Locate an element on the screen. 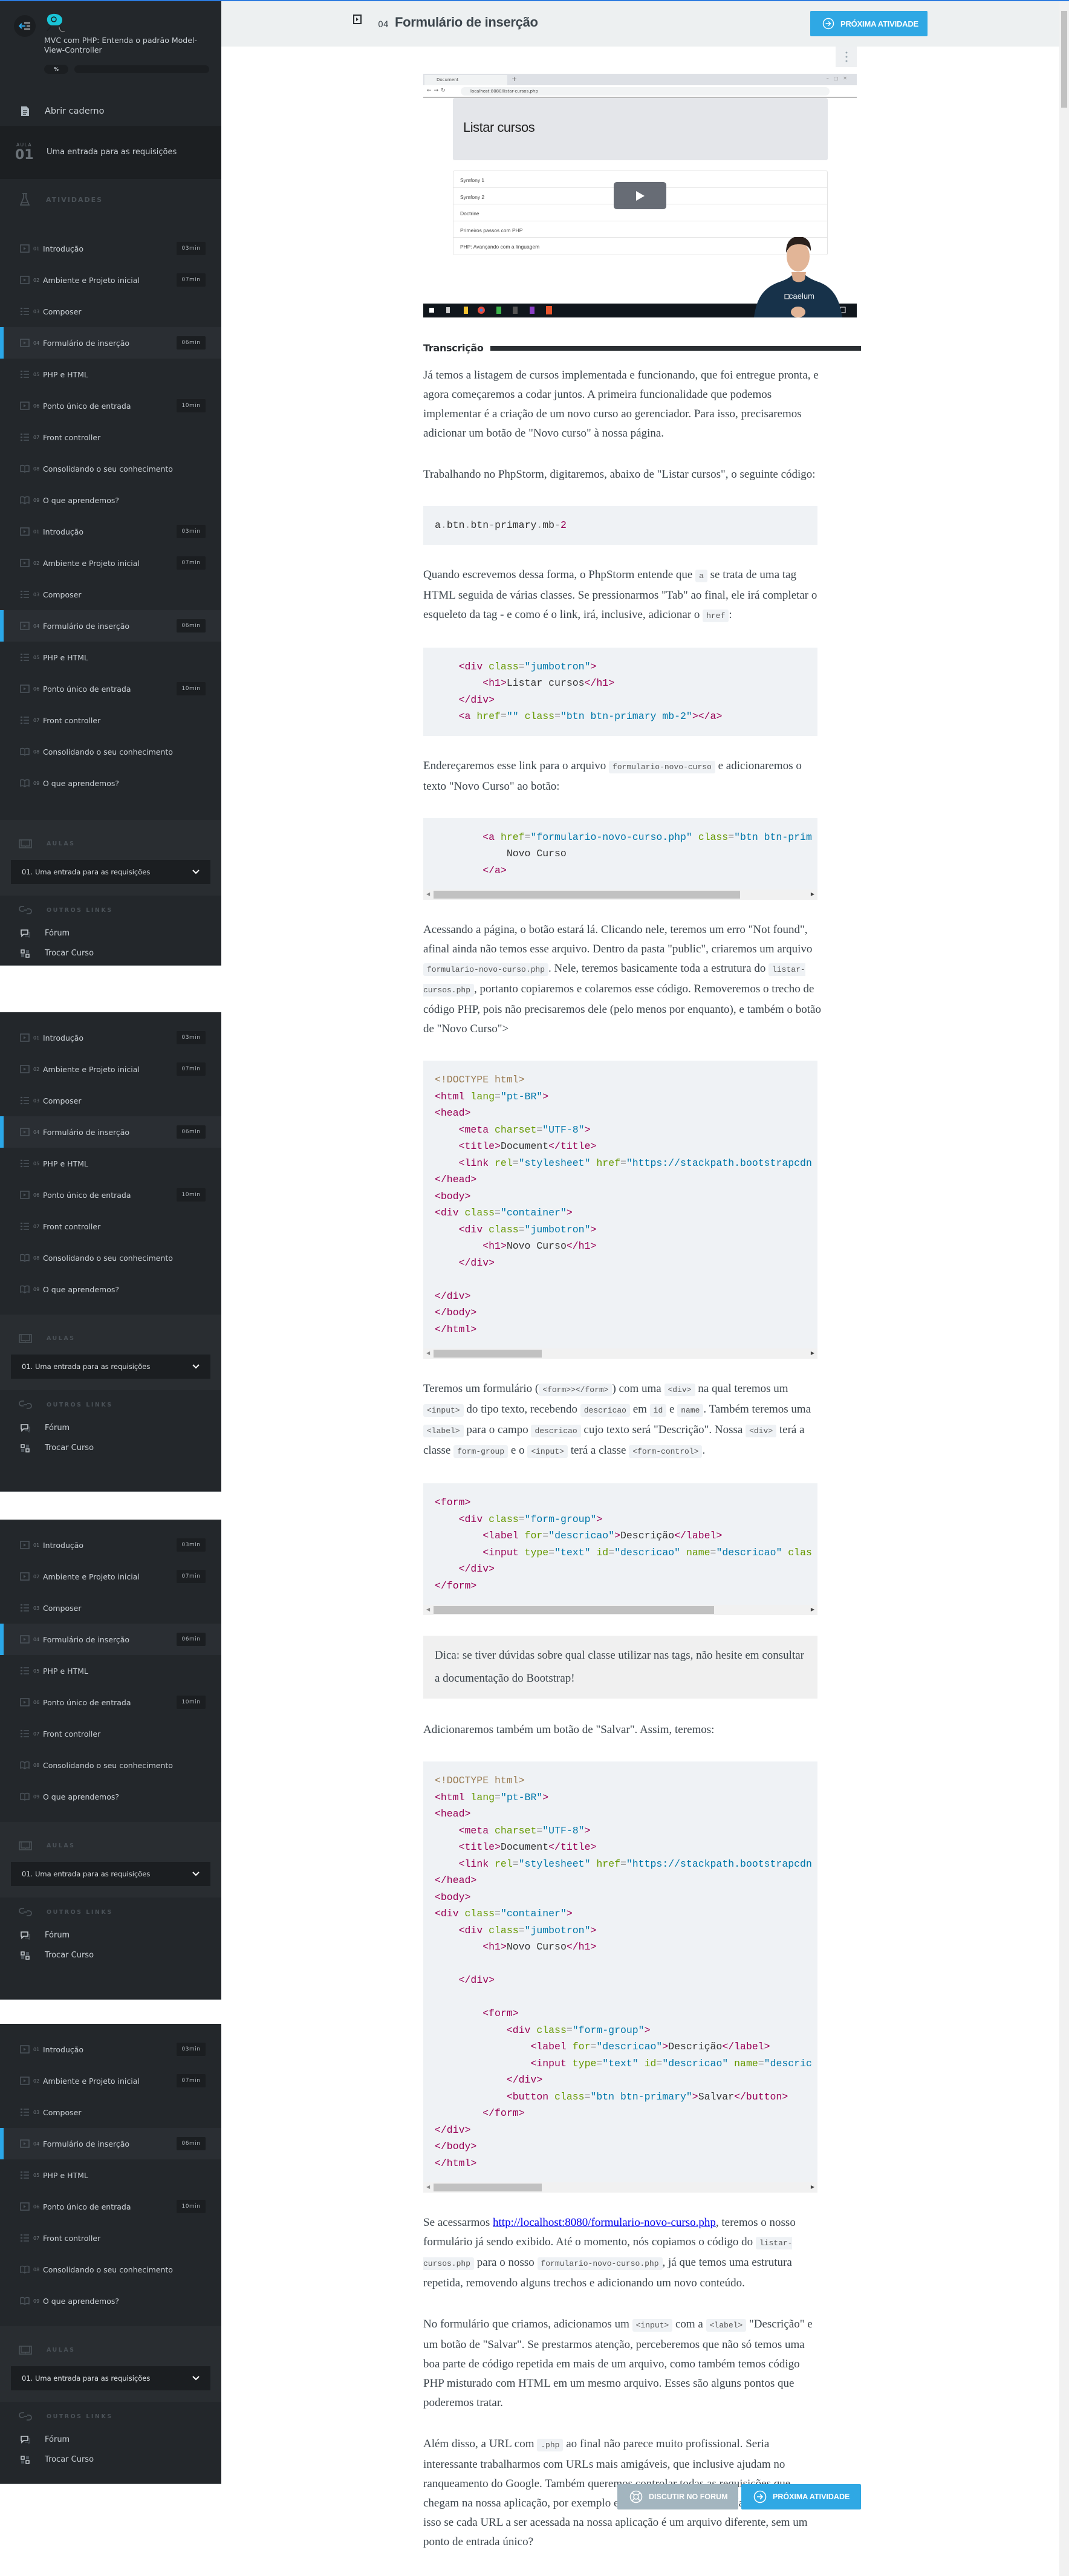 The height and width of the screenshot is (2576, 1069). sidebar-item-label: Ambiente e Projeto inicial is located at coordinates (91, 2081).